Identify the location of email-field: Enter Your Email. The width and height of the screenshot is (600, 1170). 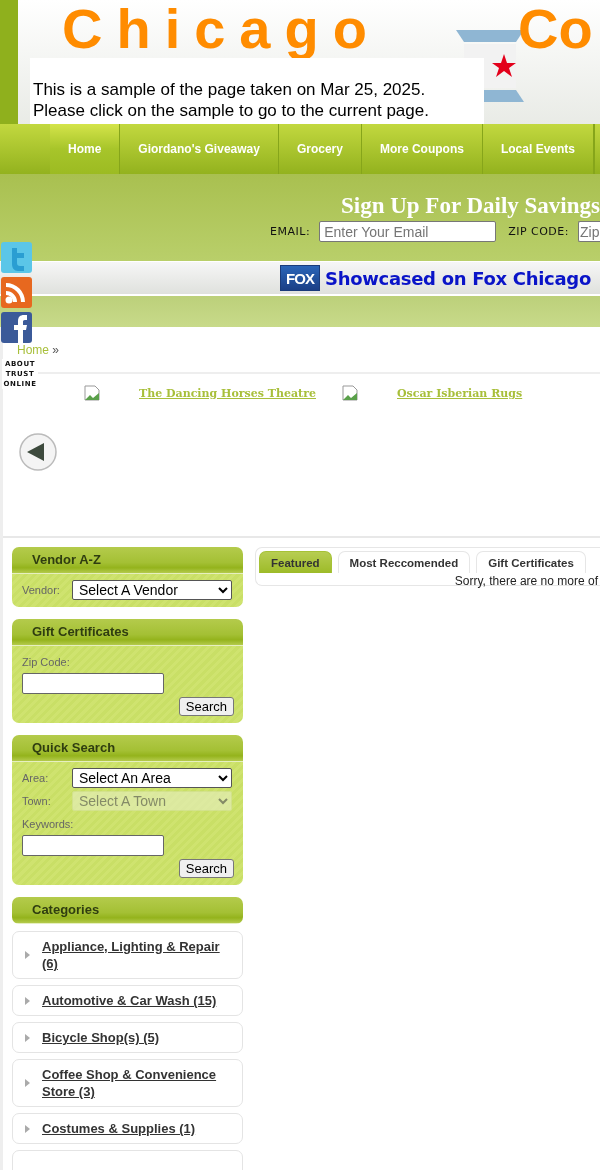
(408, 231).